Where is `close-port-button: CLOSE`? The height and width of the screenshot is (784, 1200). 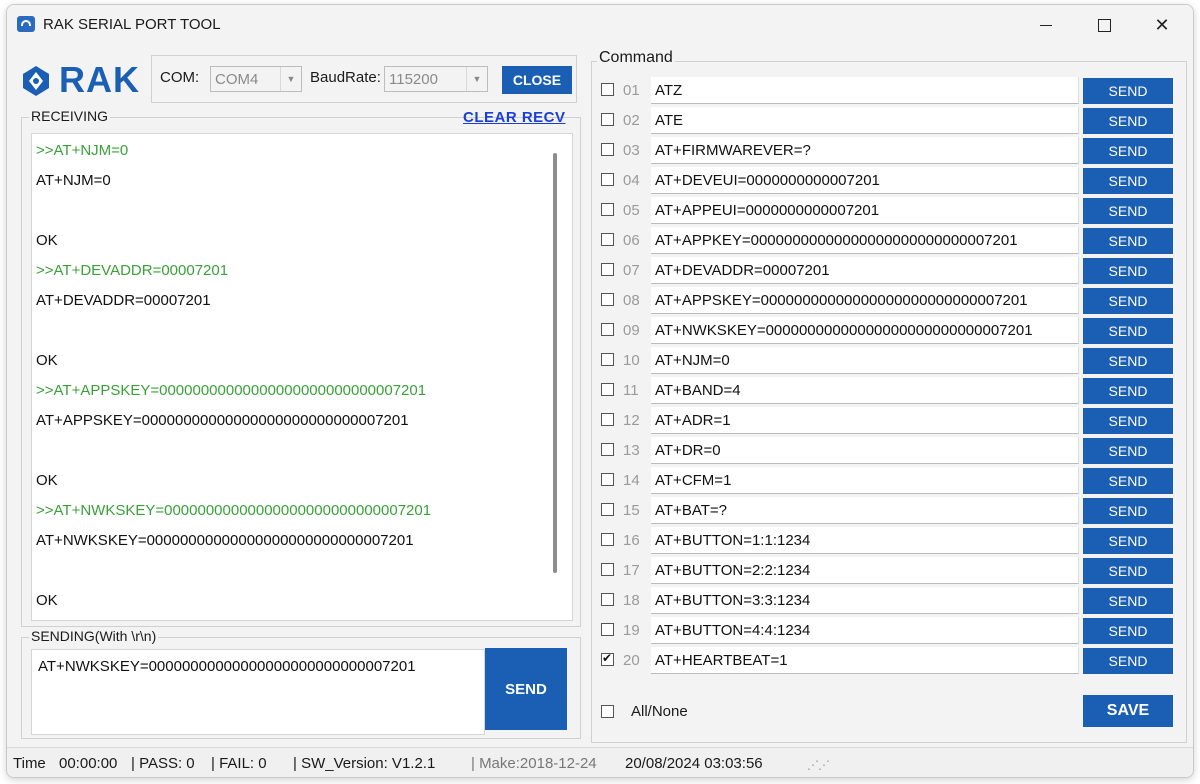 close-port-button: CLOSE is located at coordinates (537, 80).